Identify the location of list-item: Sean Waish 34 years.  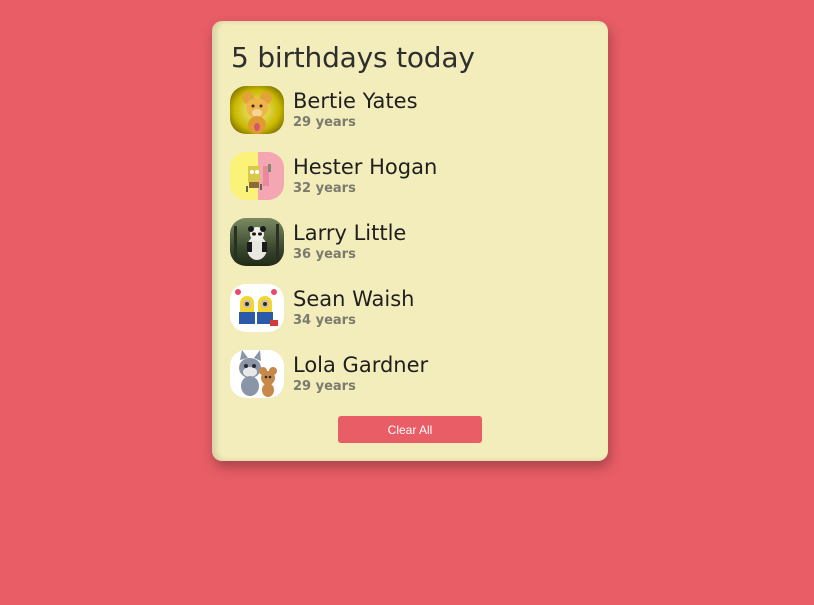
(410, 308).